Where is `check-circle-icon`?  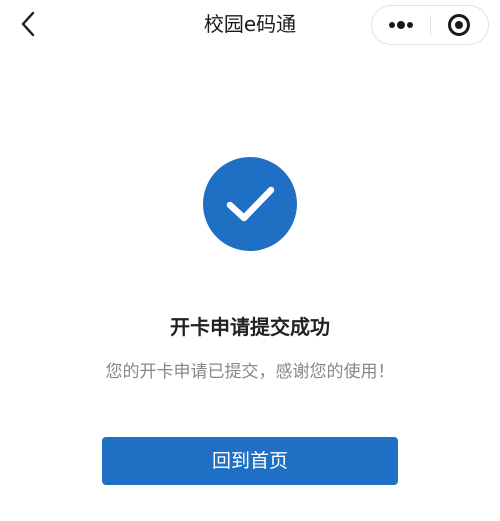 check-circle-icon is located at coordinates (250, 204).